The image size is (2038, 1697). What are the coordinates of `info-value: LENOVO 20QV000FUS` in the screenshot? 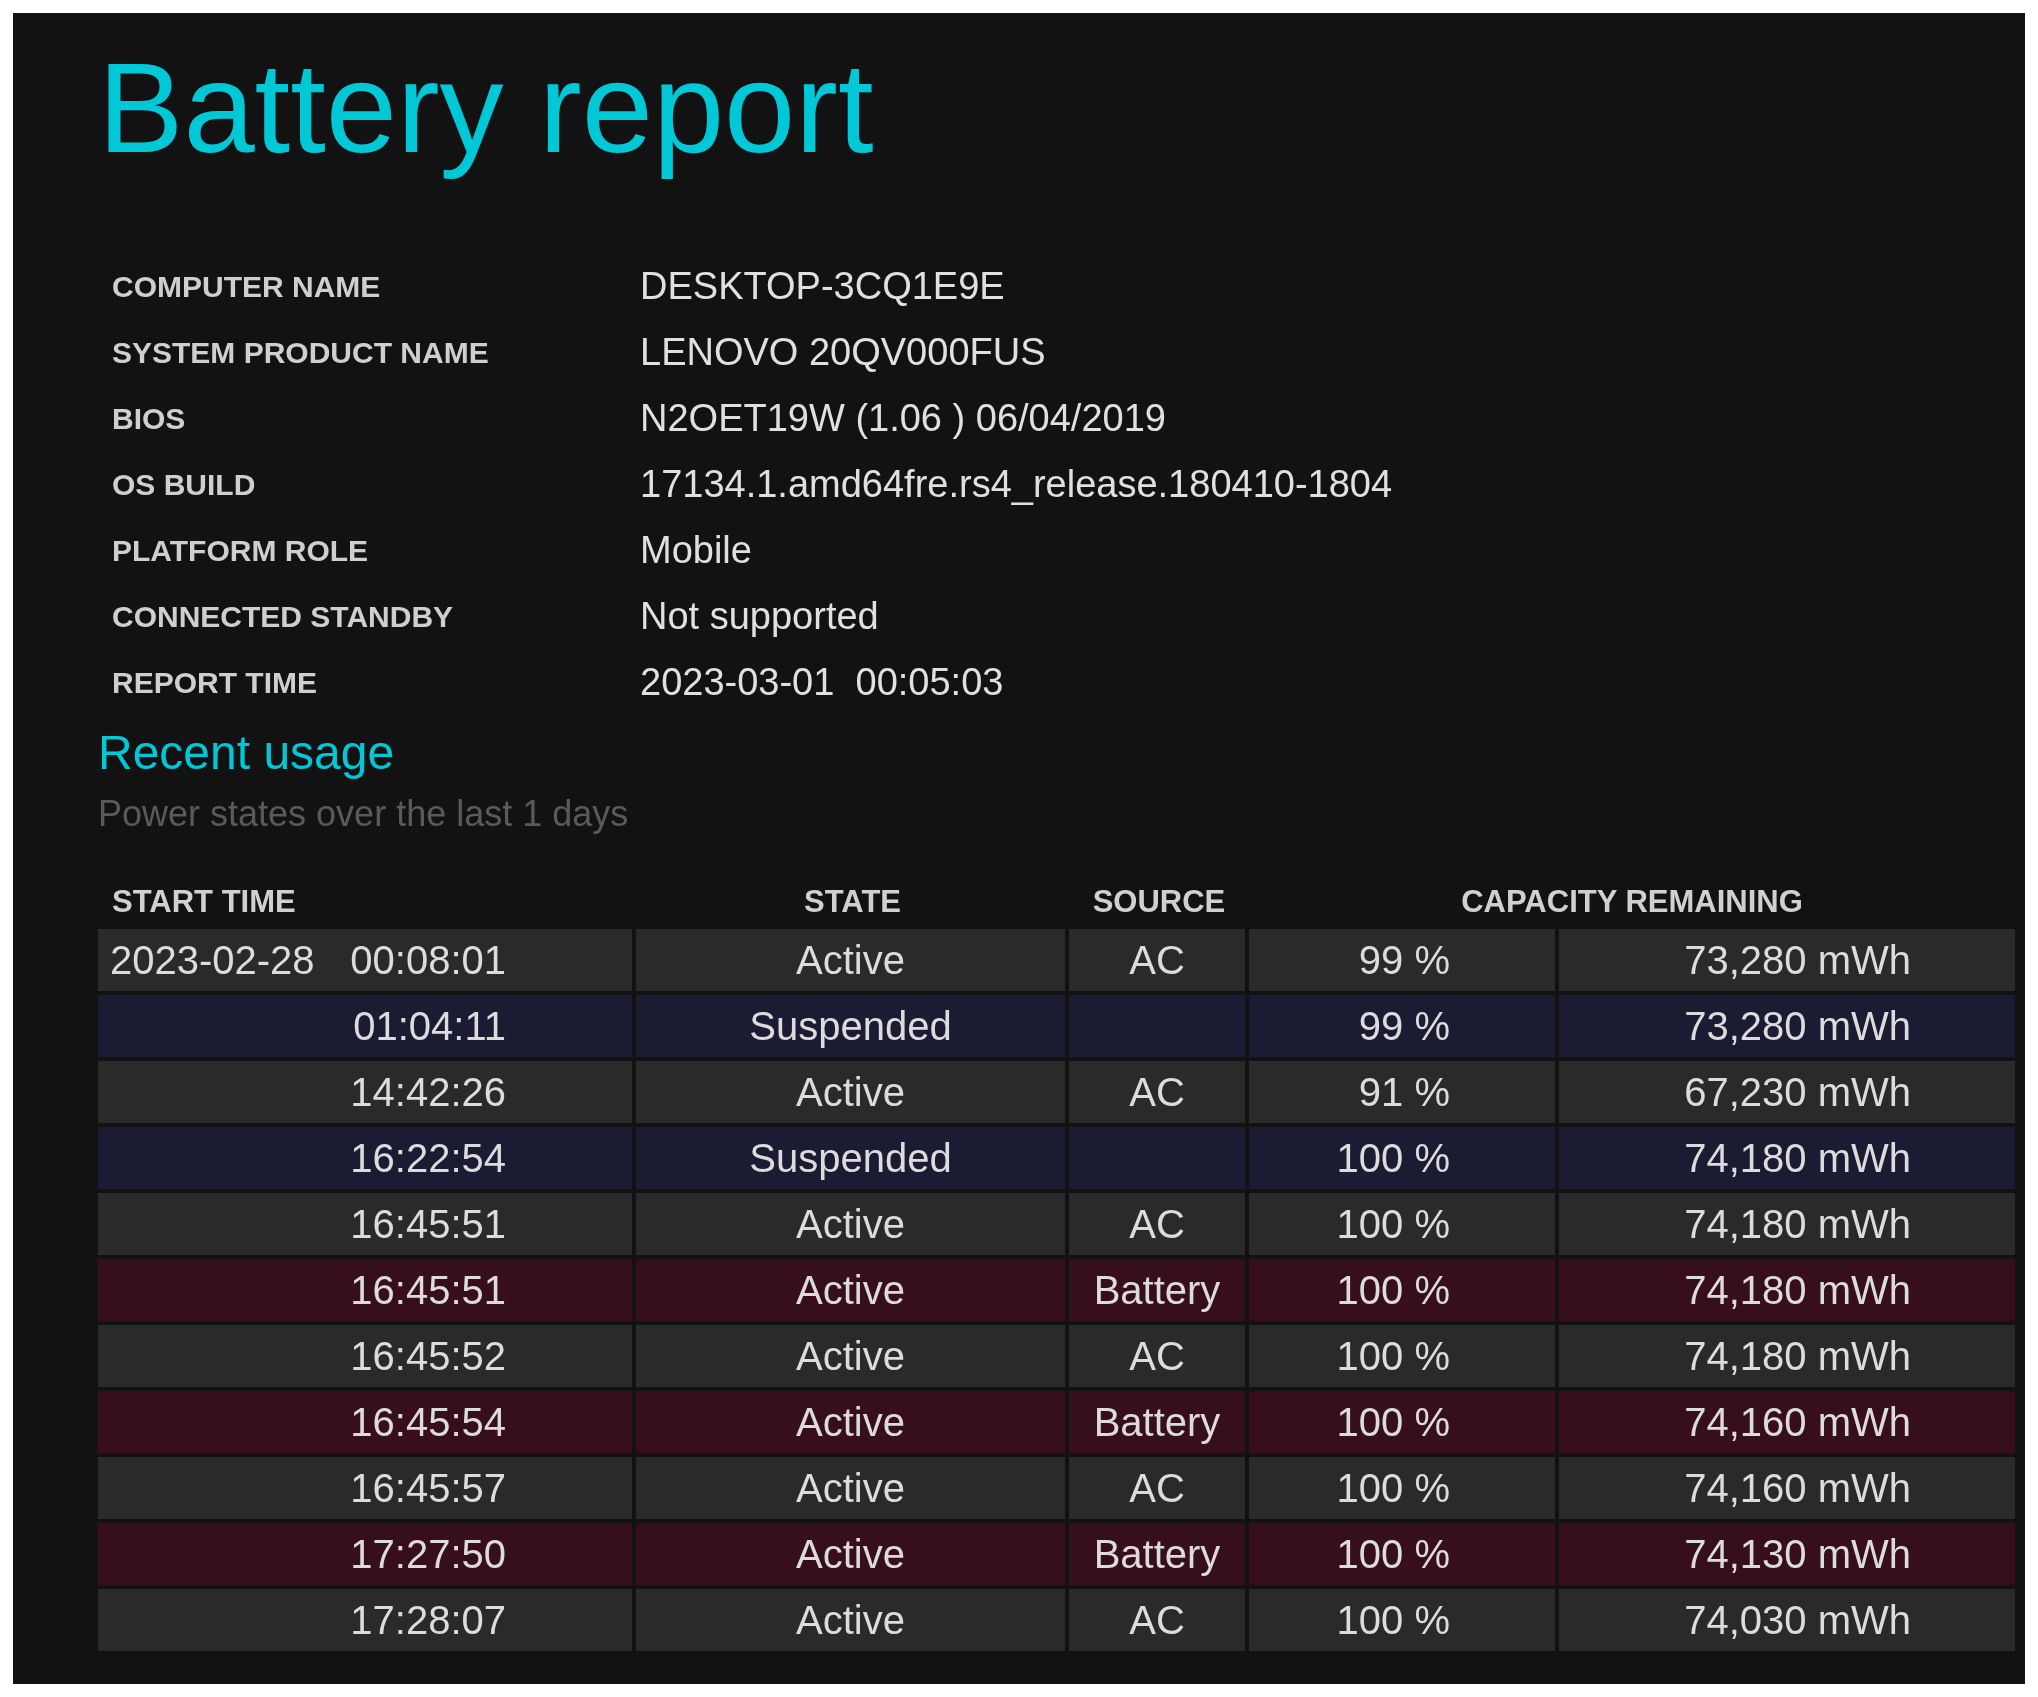 It's located at (843, 352).